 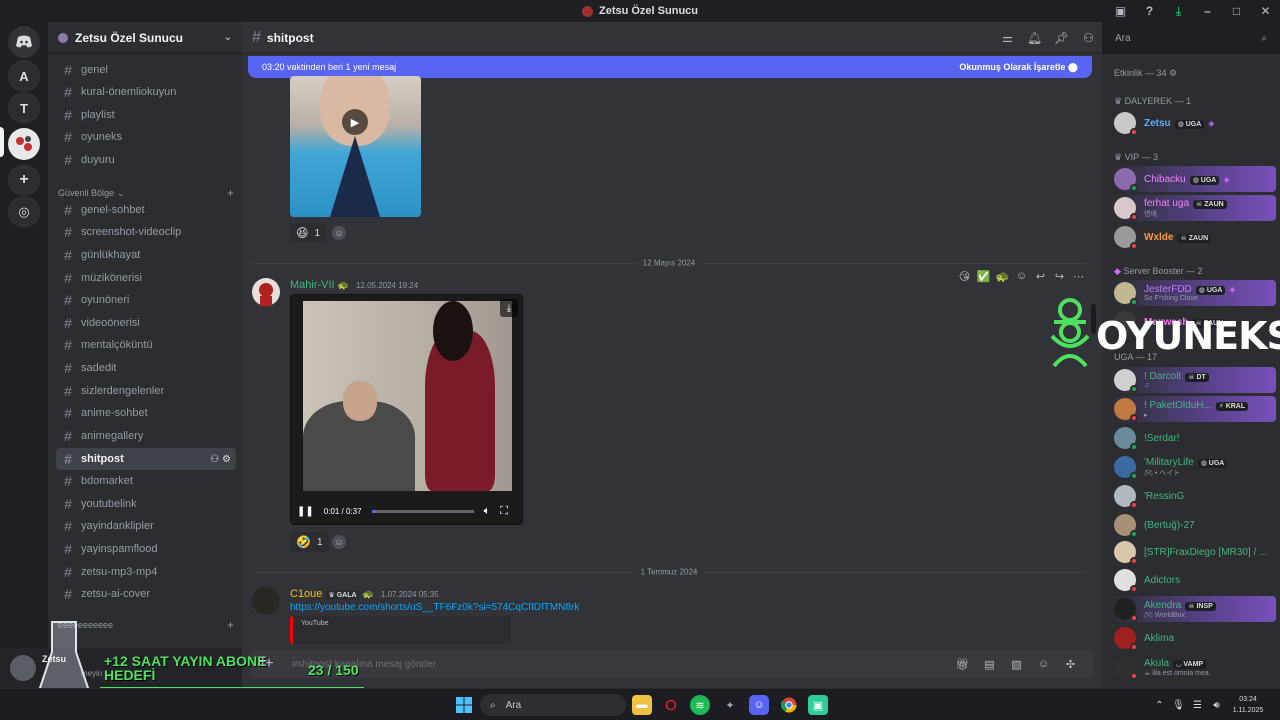 I want to click on pin-icon: 📌︎, so click(x=1061, y=38).